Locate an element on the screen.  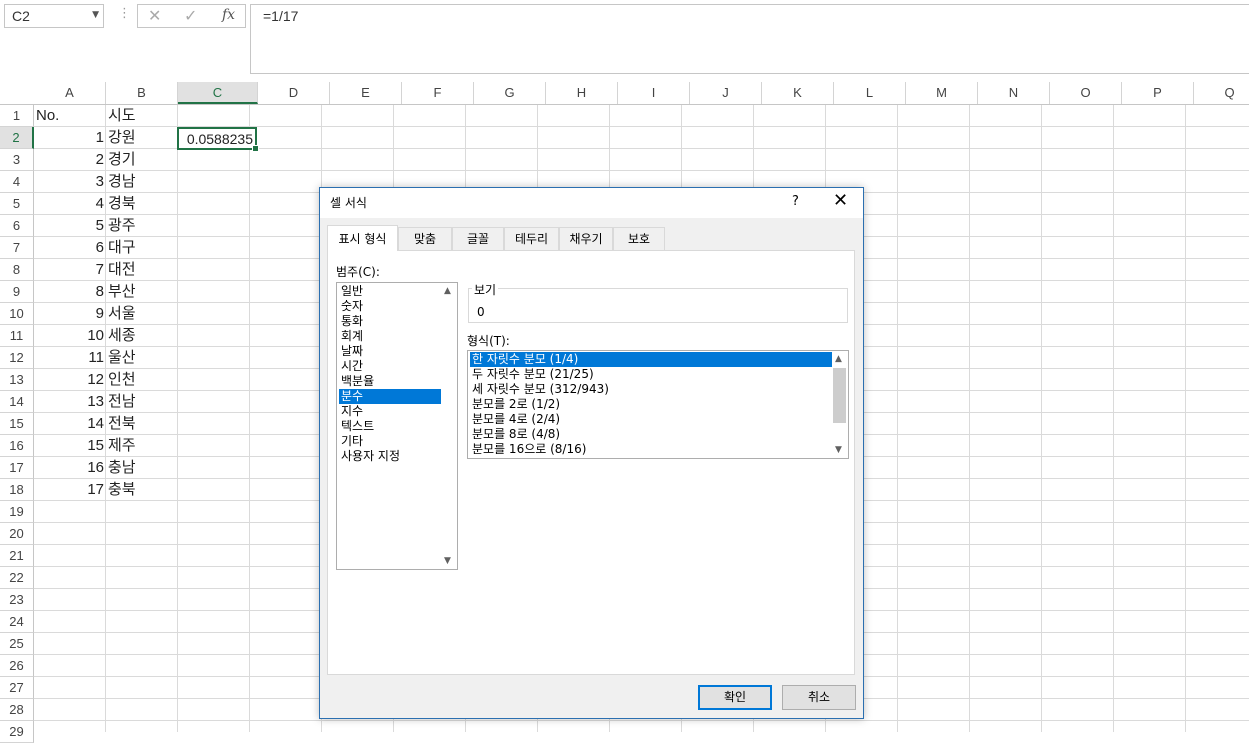
row-header-21: 21 is located at coordinates (17, 556).